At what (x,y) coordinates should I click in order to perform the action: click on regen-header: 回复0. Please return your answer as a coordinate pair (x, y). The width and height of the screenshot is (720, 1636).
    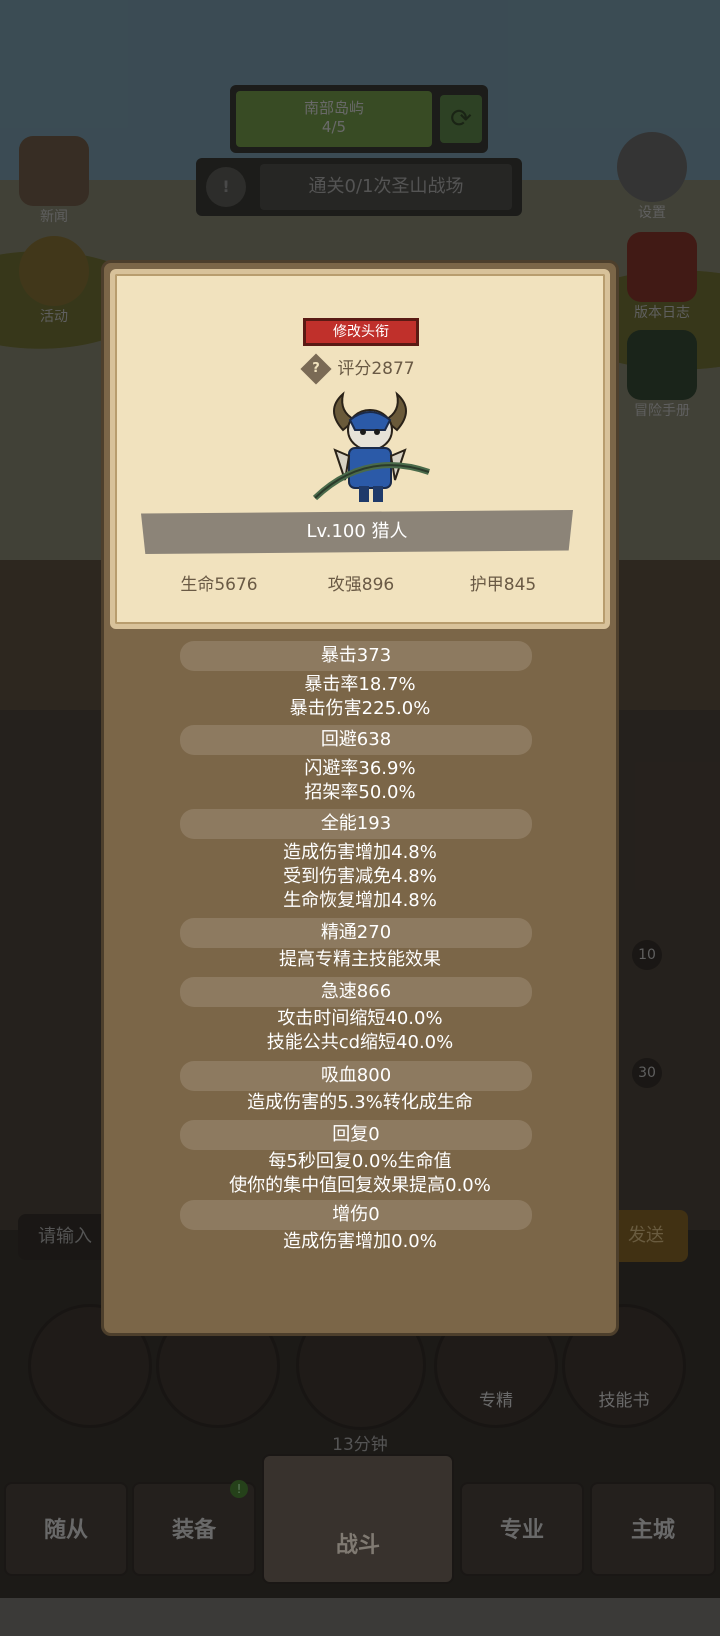
    Looking at the image, I should click on (356, 1135).